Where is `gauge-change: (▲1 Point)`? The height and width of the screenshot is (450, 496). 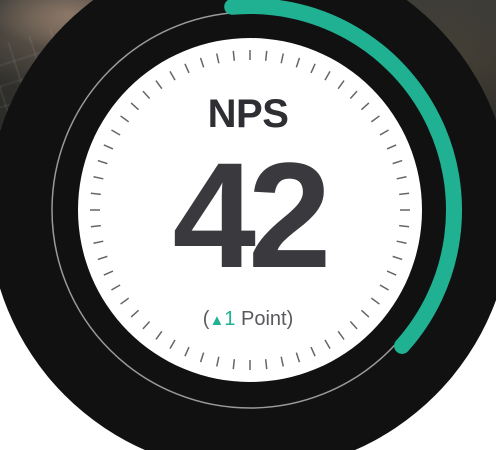
gauge-change: (▲1 Point) is located at coordinates (248, 319).